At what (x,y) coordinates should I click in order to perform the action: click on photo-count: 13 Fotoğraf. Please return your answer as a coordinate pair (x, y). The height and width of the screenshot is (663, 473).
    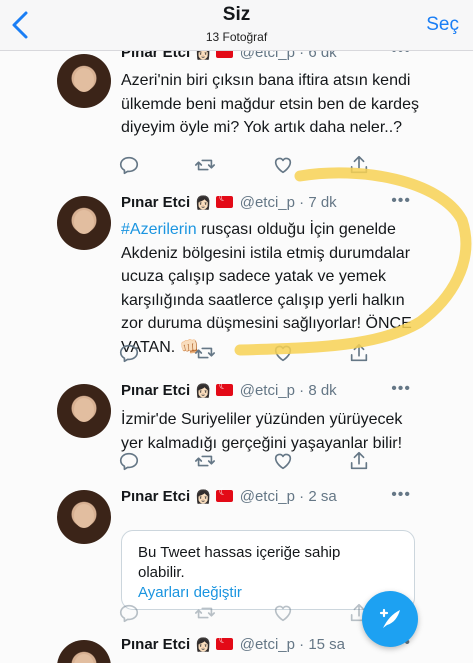
    Looking at the image, I should click on (236, 37).